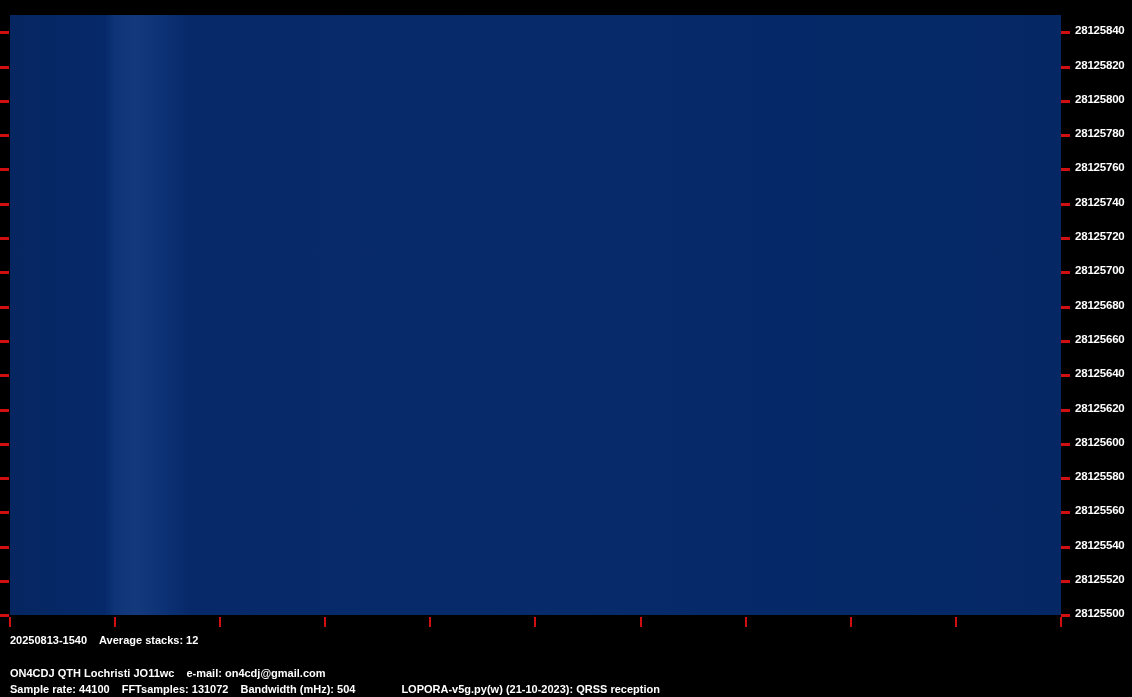  What do you see at coordinates (149, 640) in the screenshot?
I see `info-text: Average stacks: 12` at bounding box center [149, 640].